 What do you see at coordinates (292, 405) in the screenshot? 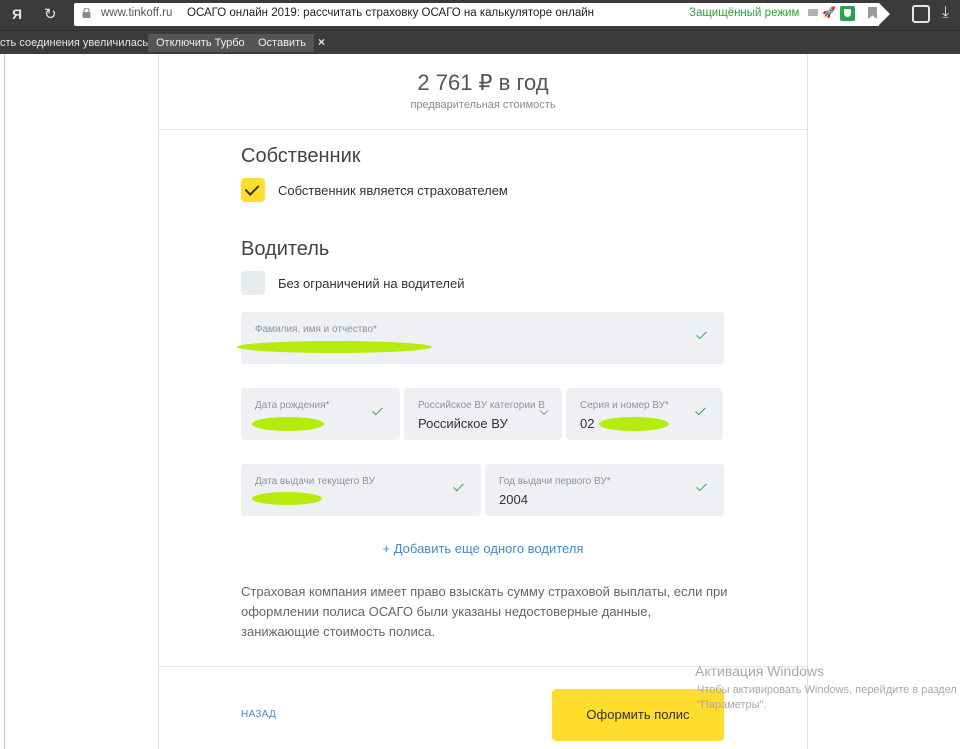
I see `birth-date-label: Дата рождения*` at bounding box center [292, 405].